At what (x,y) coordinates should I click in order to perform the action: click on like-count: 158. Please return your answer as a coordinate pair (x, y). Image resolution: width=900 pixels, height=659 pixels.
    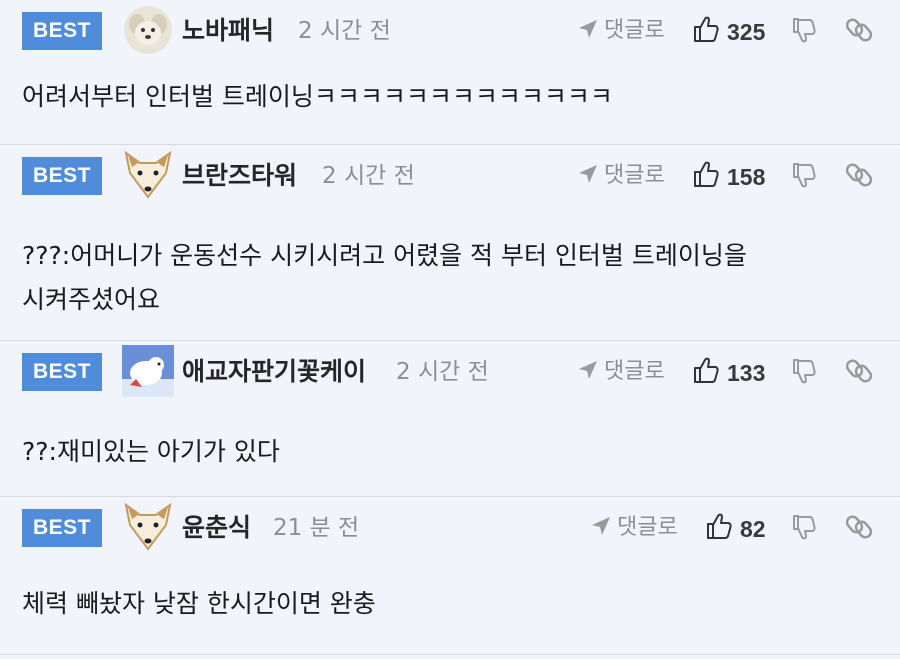
    Looking at the image, I should click on (746, 176).